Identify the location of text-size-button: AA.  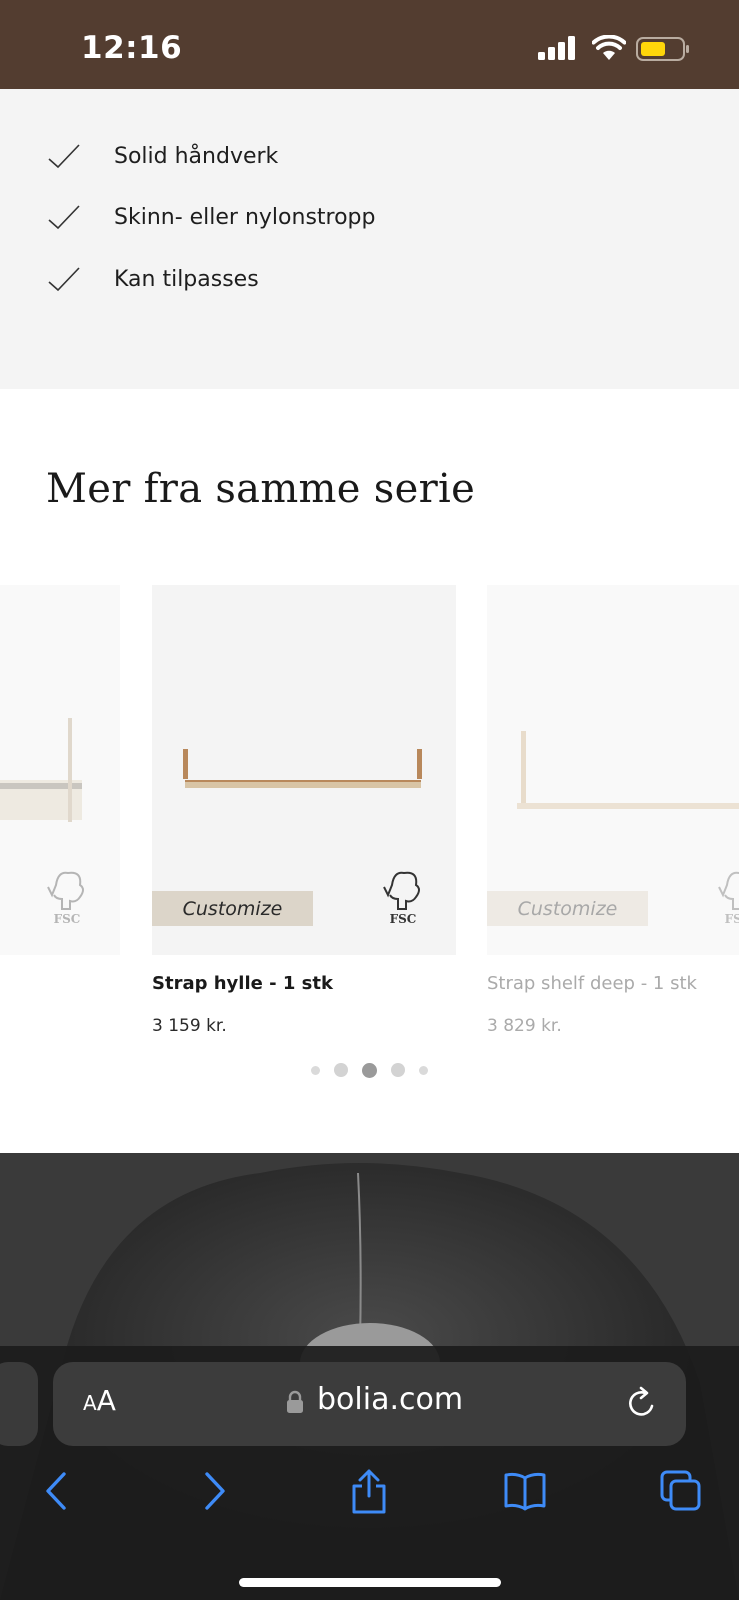
(99, 1400).